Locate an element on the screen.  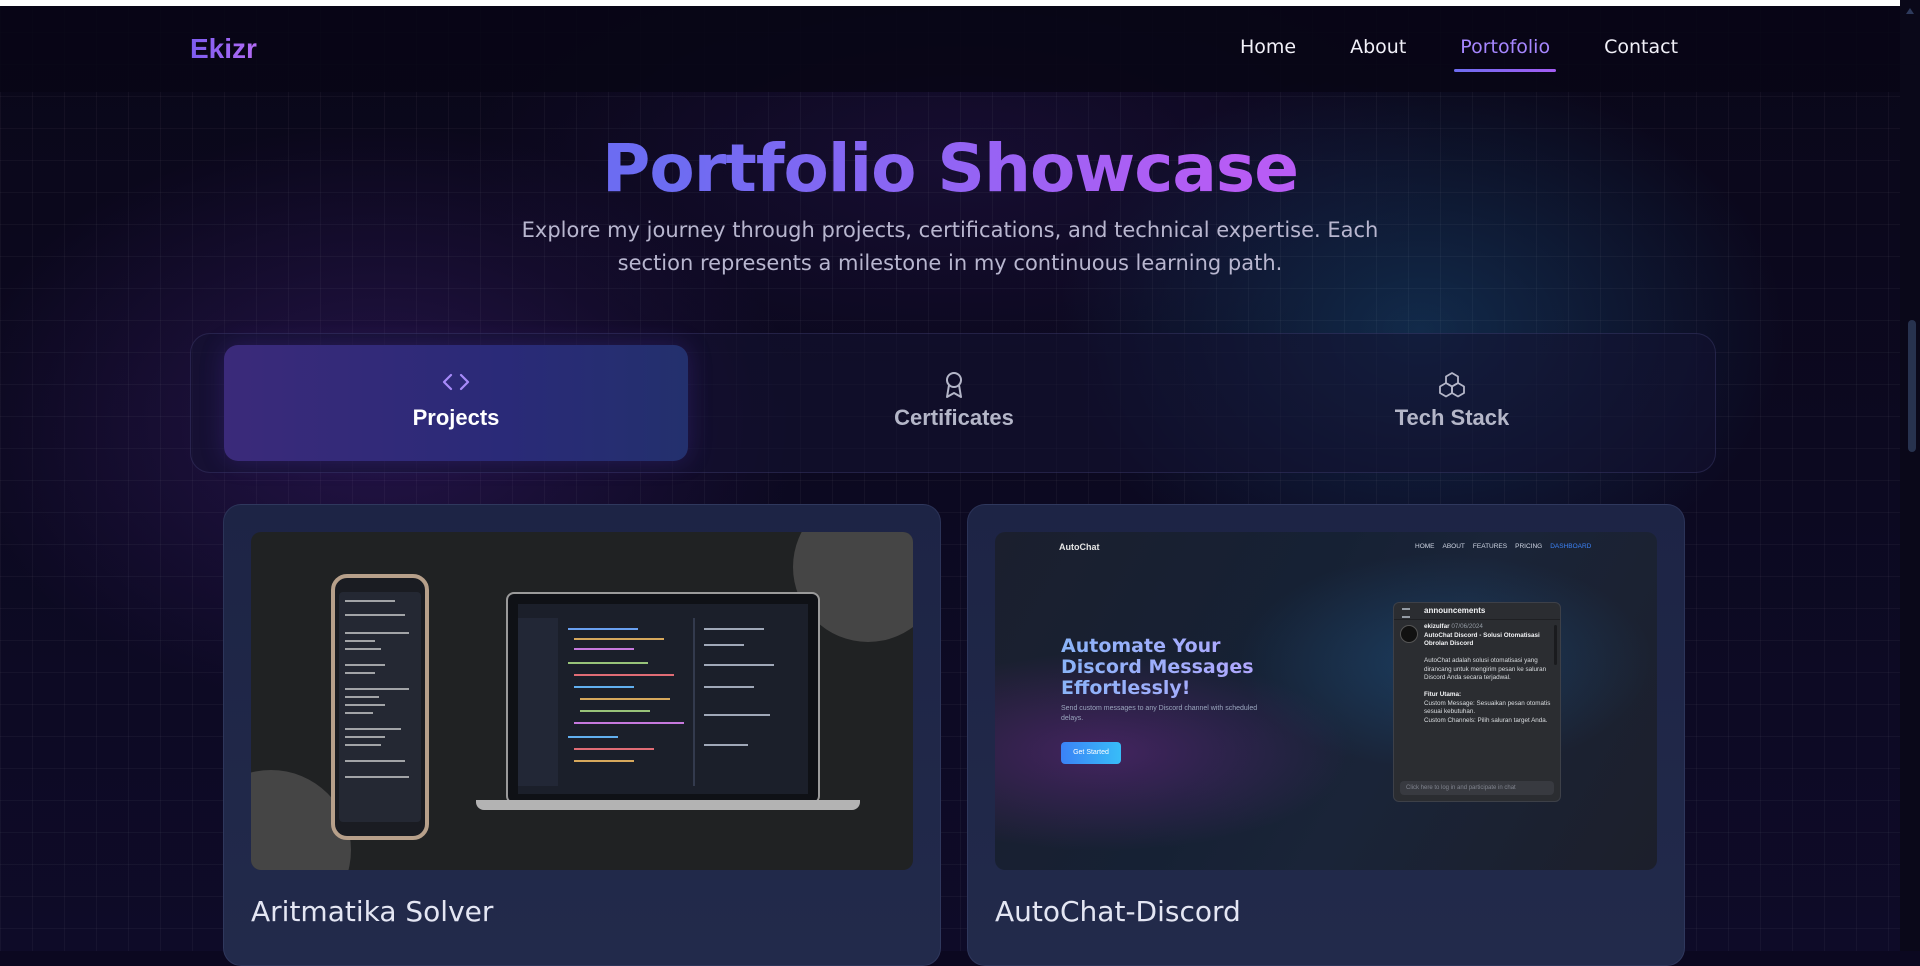
tab-projects-label: Projects is located at coordinates (456, 417).